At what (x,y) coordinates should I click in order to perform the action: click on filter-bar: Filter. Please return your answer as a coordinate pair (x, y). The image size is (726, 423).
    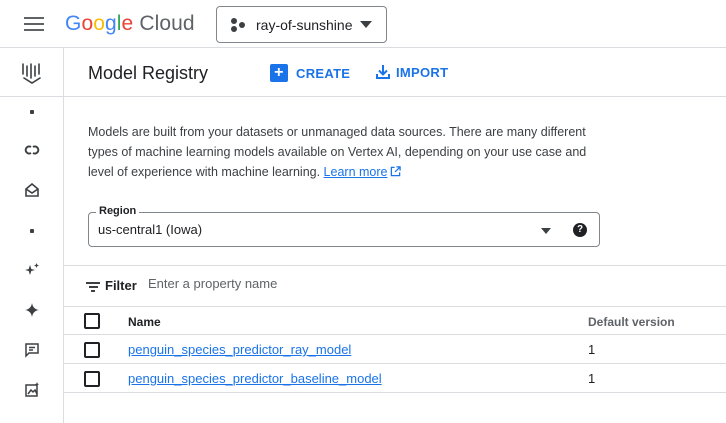
    Looking at the image, I should click on (395, 285).